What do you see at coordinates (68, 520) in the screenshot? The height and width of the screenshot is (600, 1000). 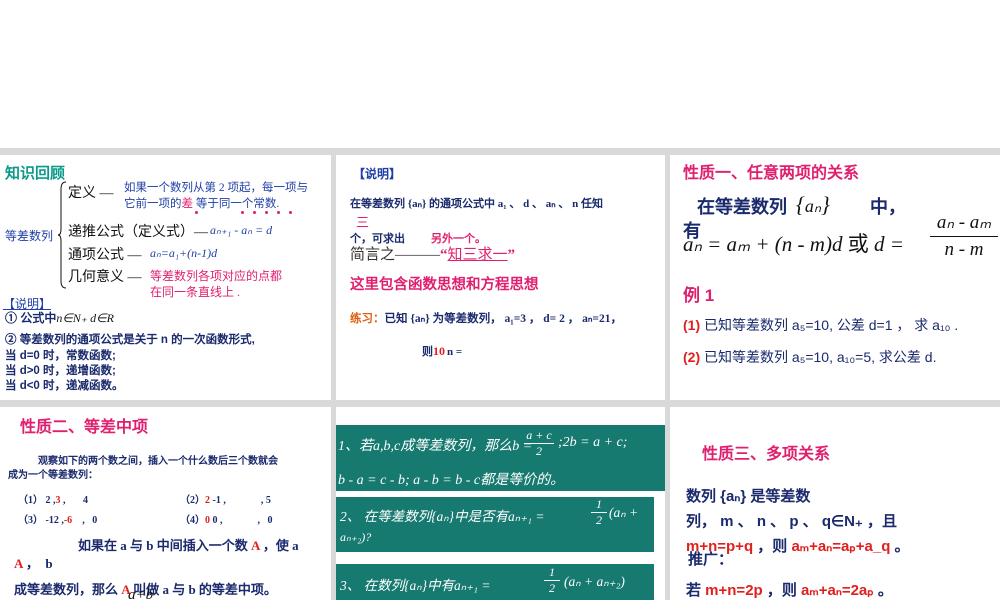 I see `row-2a-answer: -6` at bounding box center [68, 520].